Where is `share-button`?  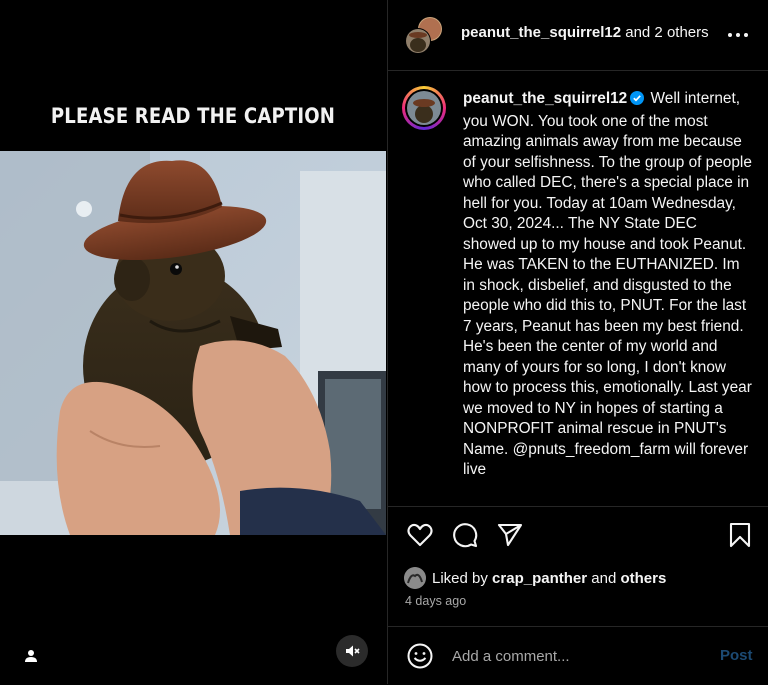
share-button is located at coordinates (510, 535).